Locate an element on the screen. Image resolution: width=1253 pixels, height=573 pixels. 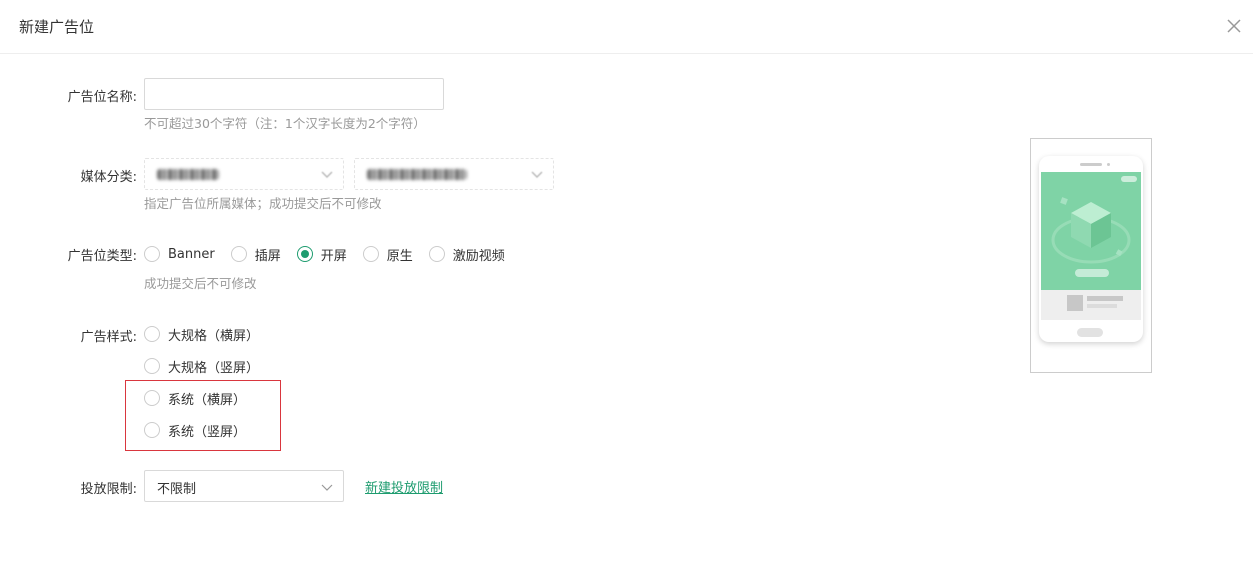
type-option-banner: Banner is located at coordinates (179, 254).